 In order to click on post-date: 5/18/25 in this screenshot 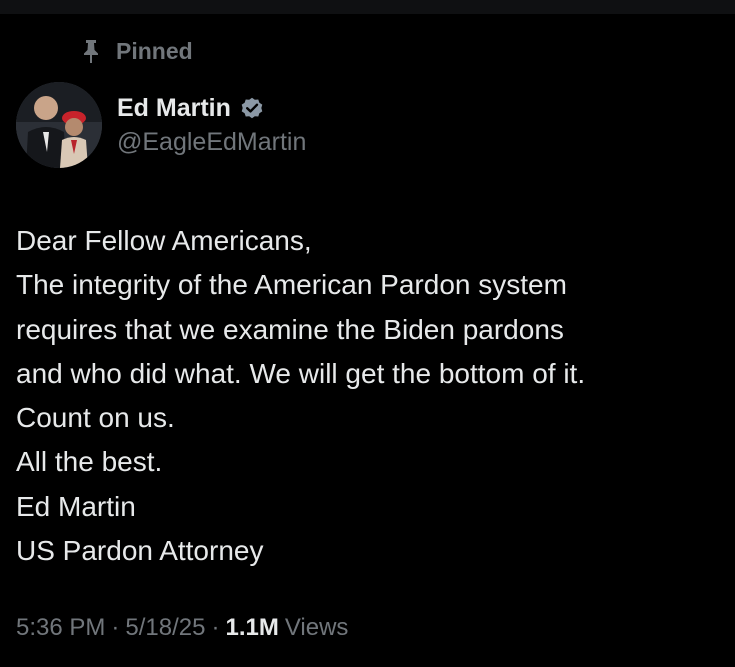, I will do `click(165, 628)`.